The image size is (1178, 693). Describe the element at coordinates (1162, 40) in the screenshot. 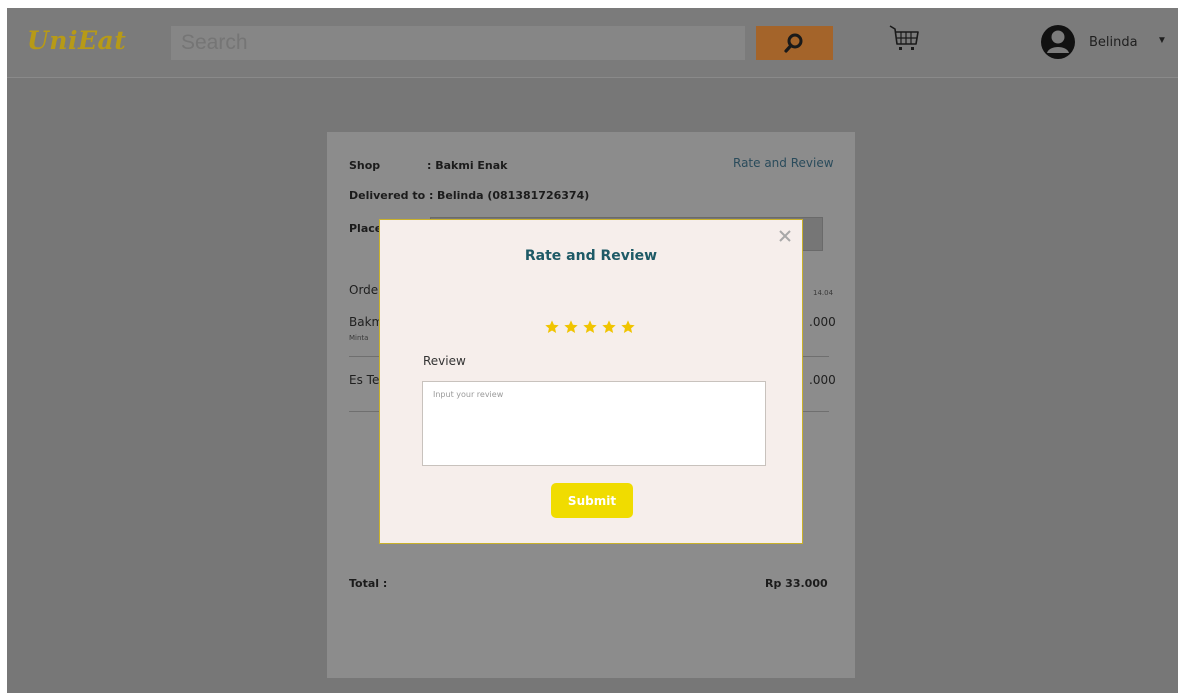

I see `chevron-down-icon: ▼` at that location.